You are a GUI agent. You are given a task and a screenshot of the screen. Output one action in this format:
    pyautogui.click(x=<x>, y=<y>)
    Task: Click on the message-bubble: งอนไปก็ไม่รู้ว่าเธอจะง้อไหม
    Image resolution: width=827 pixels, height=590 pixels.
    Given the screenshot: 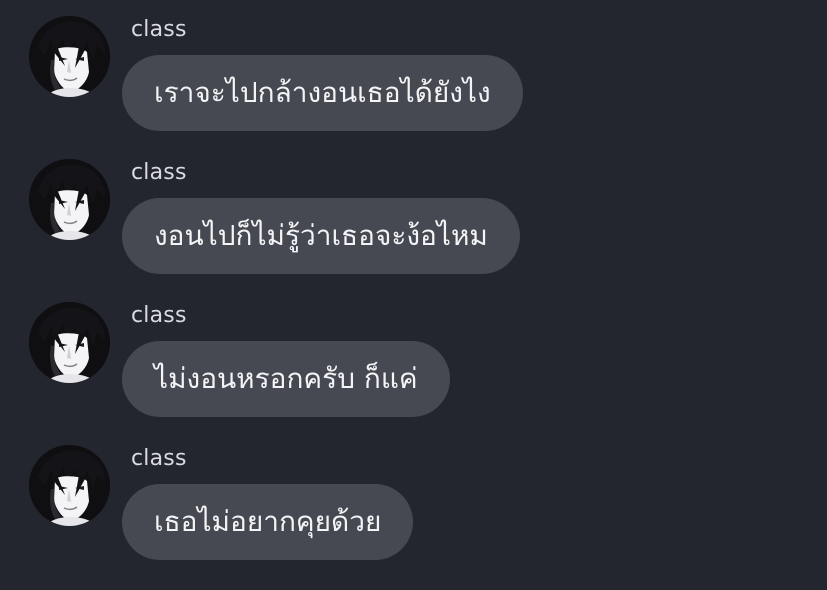 What is the action you would take?
    pyautogui.click(x=321, y=236)
    